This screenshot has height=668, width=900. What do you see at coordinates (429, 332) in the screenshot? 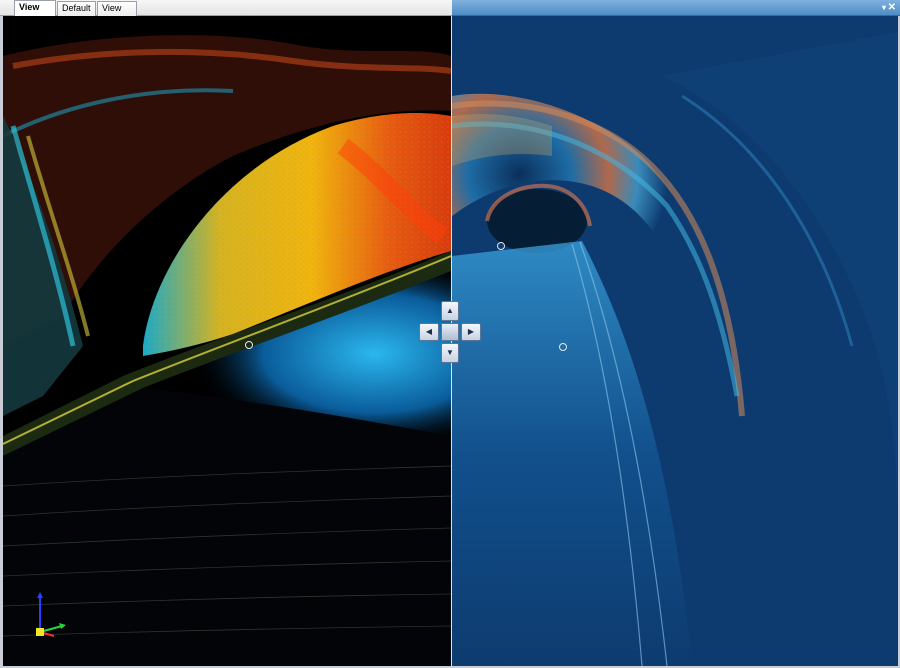
I see `pan-left-icon: ◀` at bounding box center [429, 332].